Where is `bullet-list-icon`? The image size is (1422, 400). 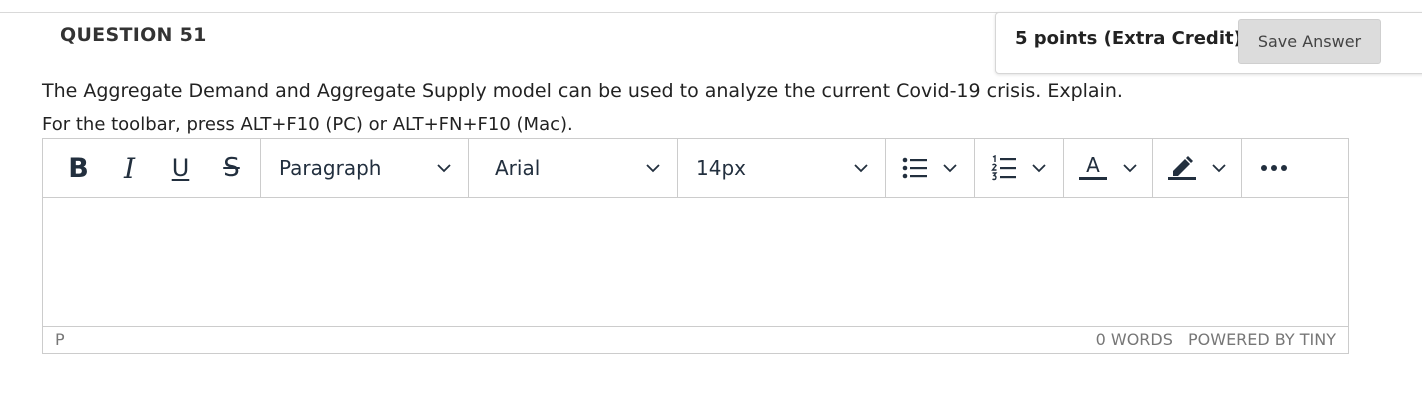
bullet-list-icon is located at coordinates (914, 168).